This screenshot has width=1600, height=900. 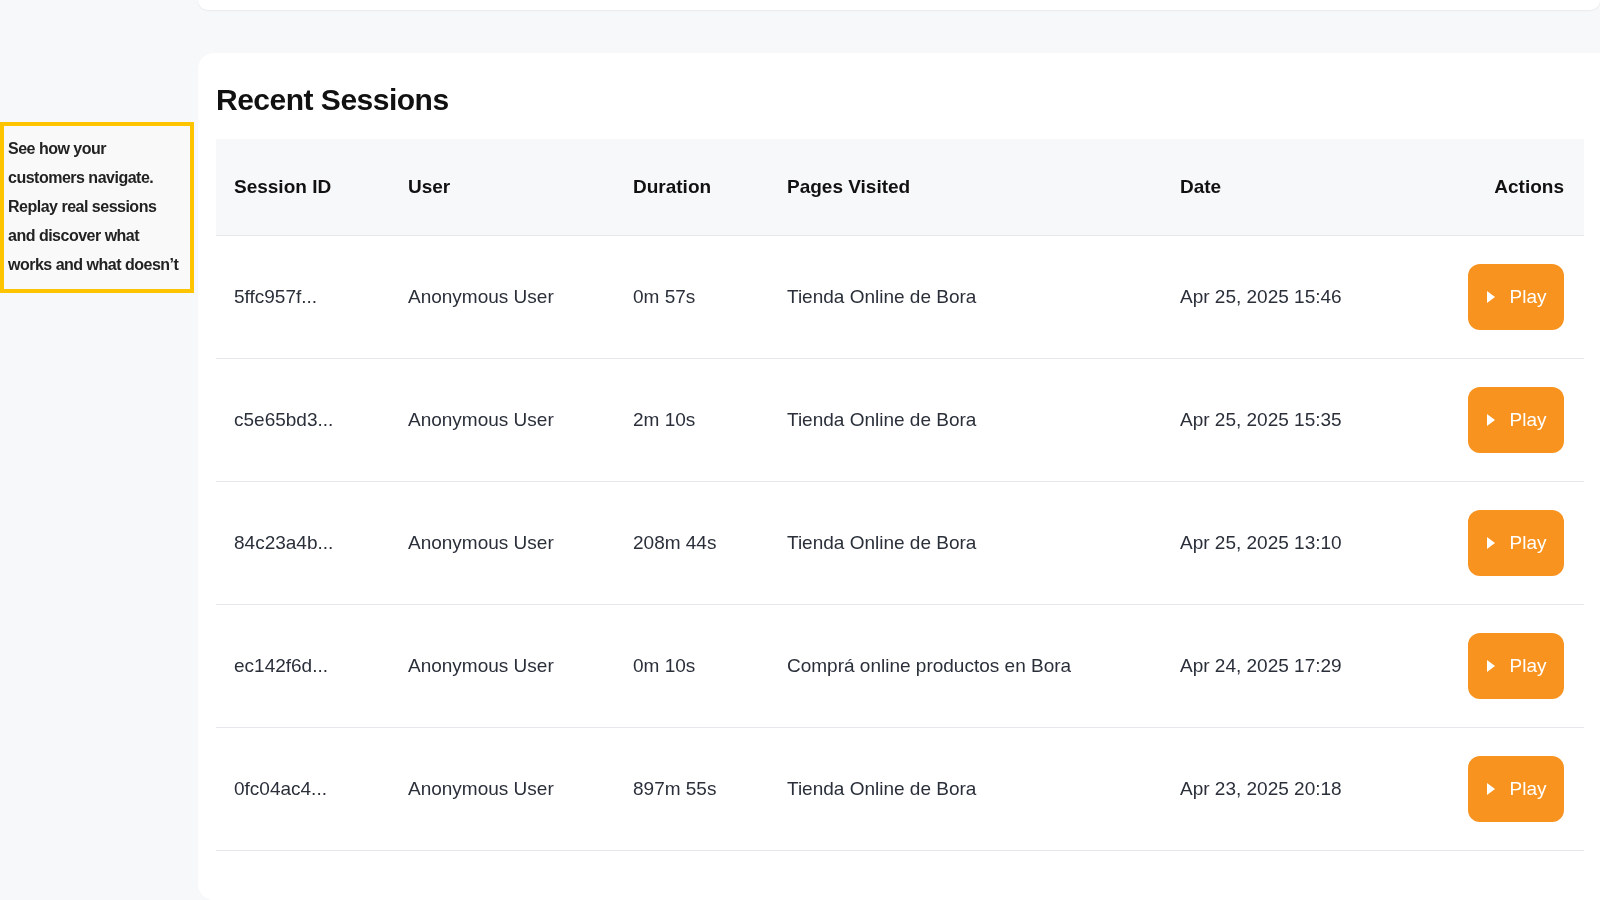 I want to click on card-title: Recent Sessions, so click(x=333, y=100).